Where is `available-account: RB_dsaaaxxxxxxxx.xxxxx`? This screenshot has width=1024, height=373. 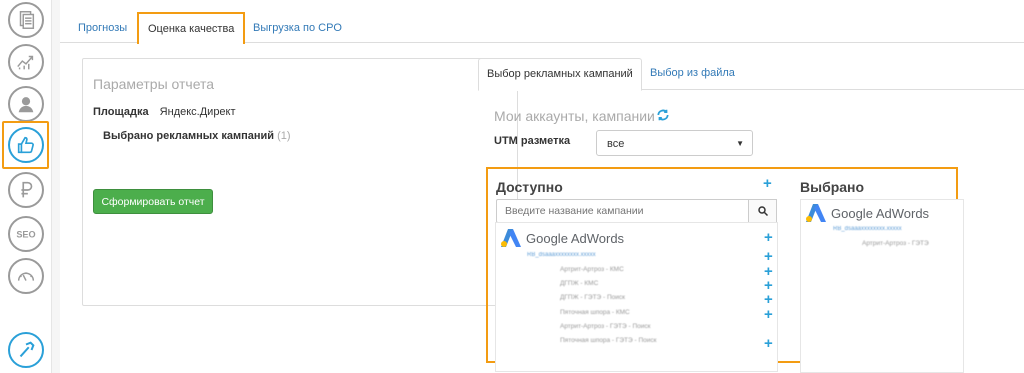 available-account: RB_dsaaaxxxxxxxx.xxxxx is located at coordinates (561, 255).